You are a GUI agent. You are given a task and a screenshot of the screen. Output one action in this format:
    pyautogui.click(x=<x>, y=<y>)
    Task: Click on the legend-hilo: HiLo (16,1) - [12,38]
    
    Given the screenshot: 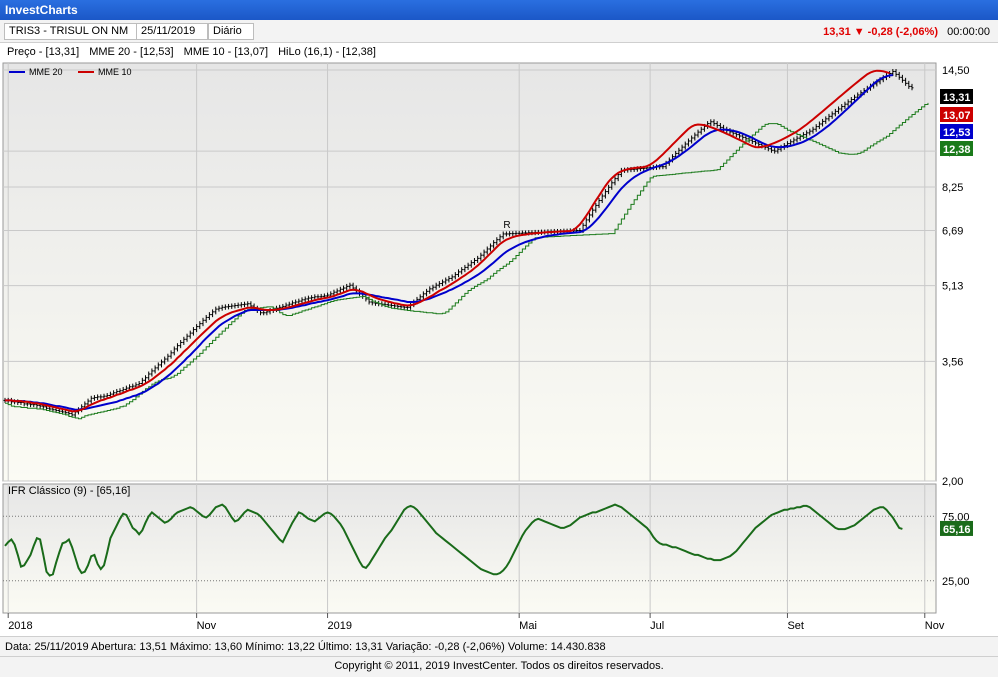 What is the action you would take?
    pyautogui.click(x=327, y=52)
    